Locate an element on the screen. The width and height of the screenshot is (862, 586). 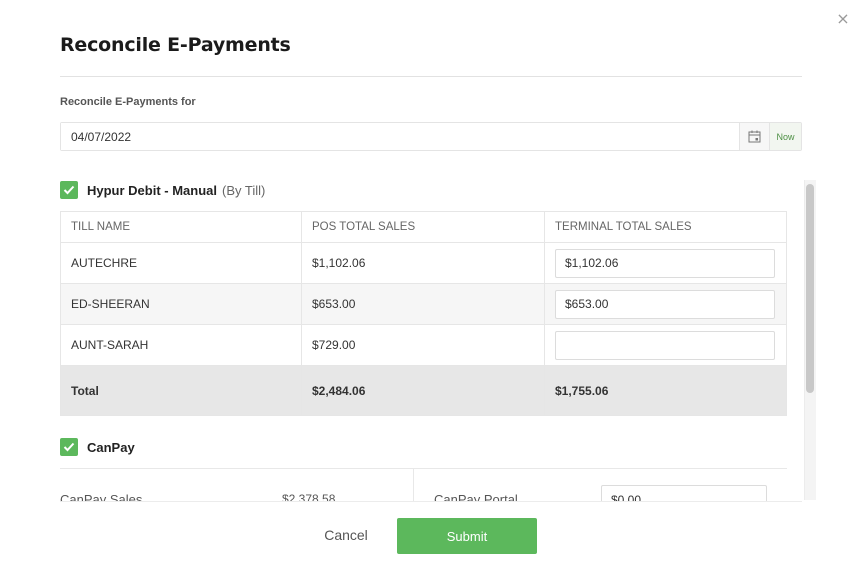
table-row: AUTECHRE $1,102.06 is located at coordinates (423, 263).